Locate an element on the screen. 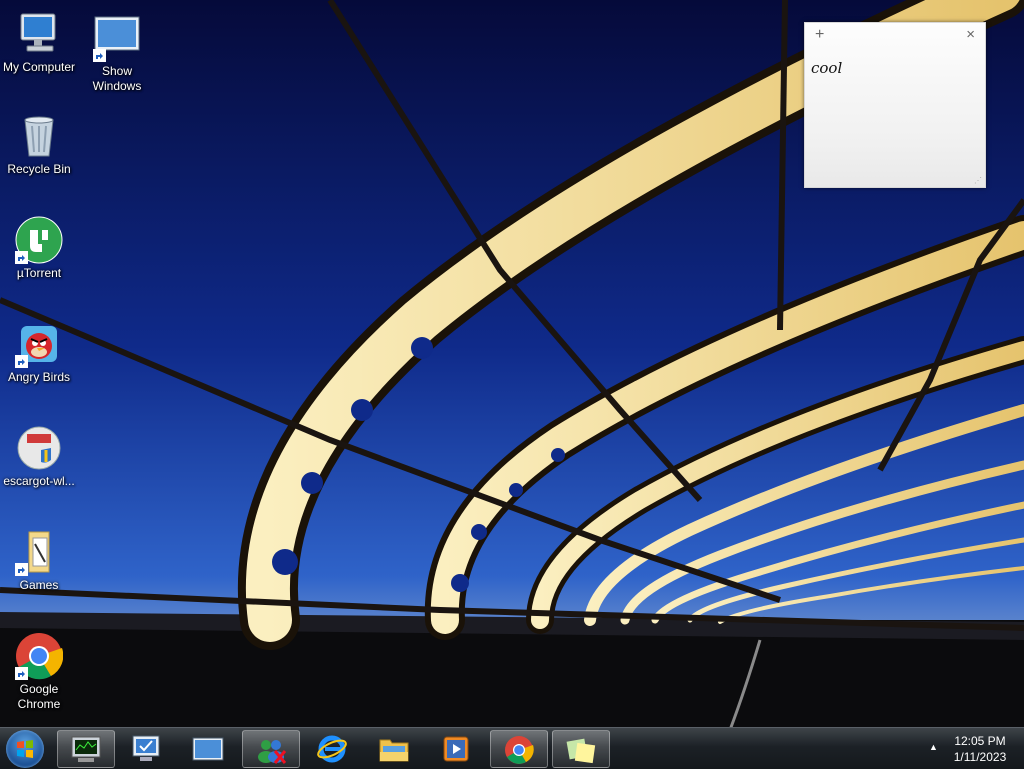 This screenshot has height=773, width=1024. file-explorer-icon is located at coordinates (394, 750).